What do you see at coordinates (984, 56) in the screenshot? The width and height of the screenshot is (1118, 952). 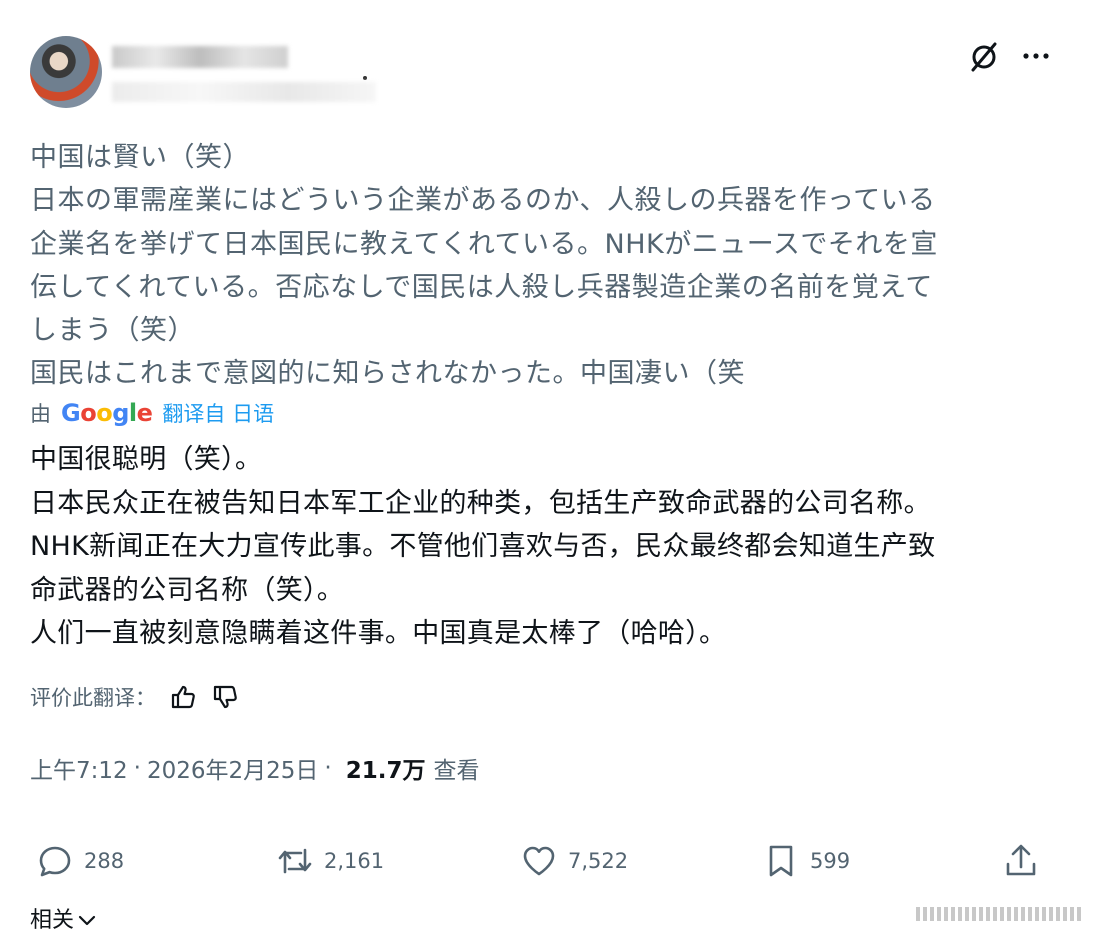 I see `grok-icon` at bounding box center [984, 56].